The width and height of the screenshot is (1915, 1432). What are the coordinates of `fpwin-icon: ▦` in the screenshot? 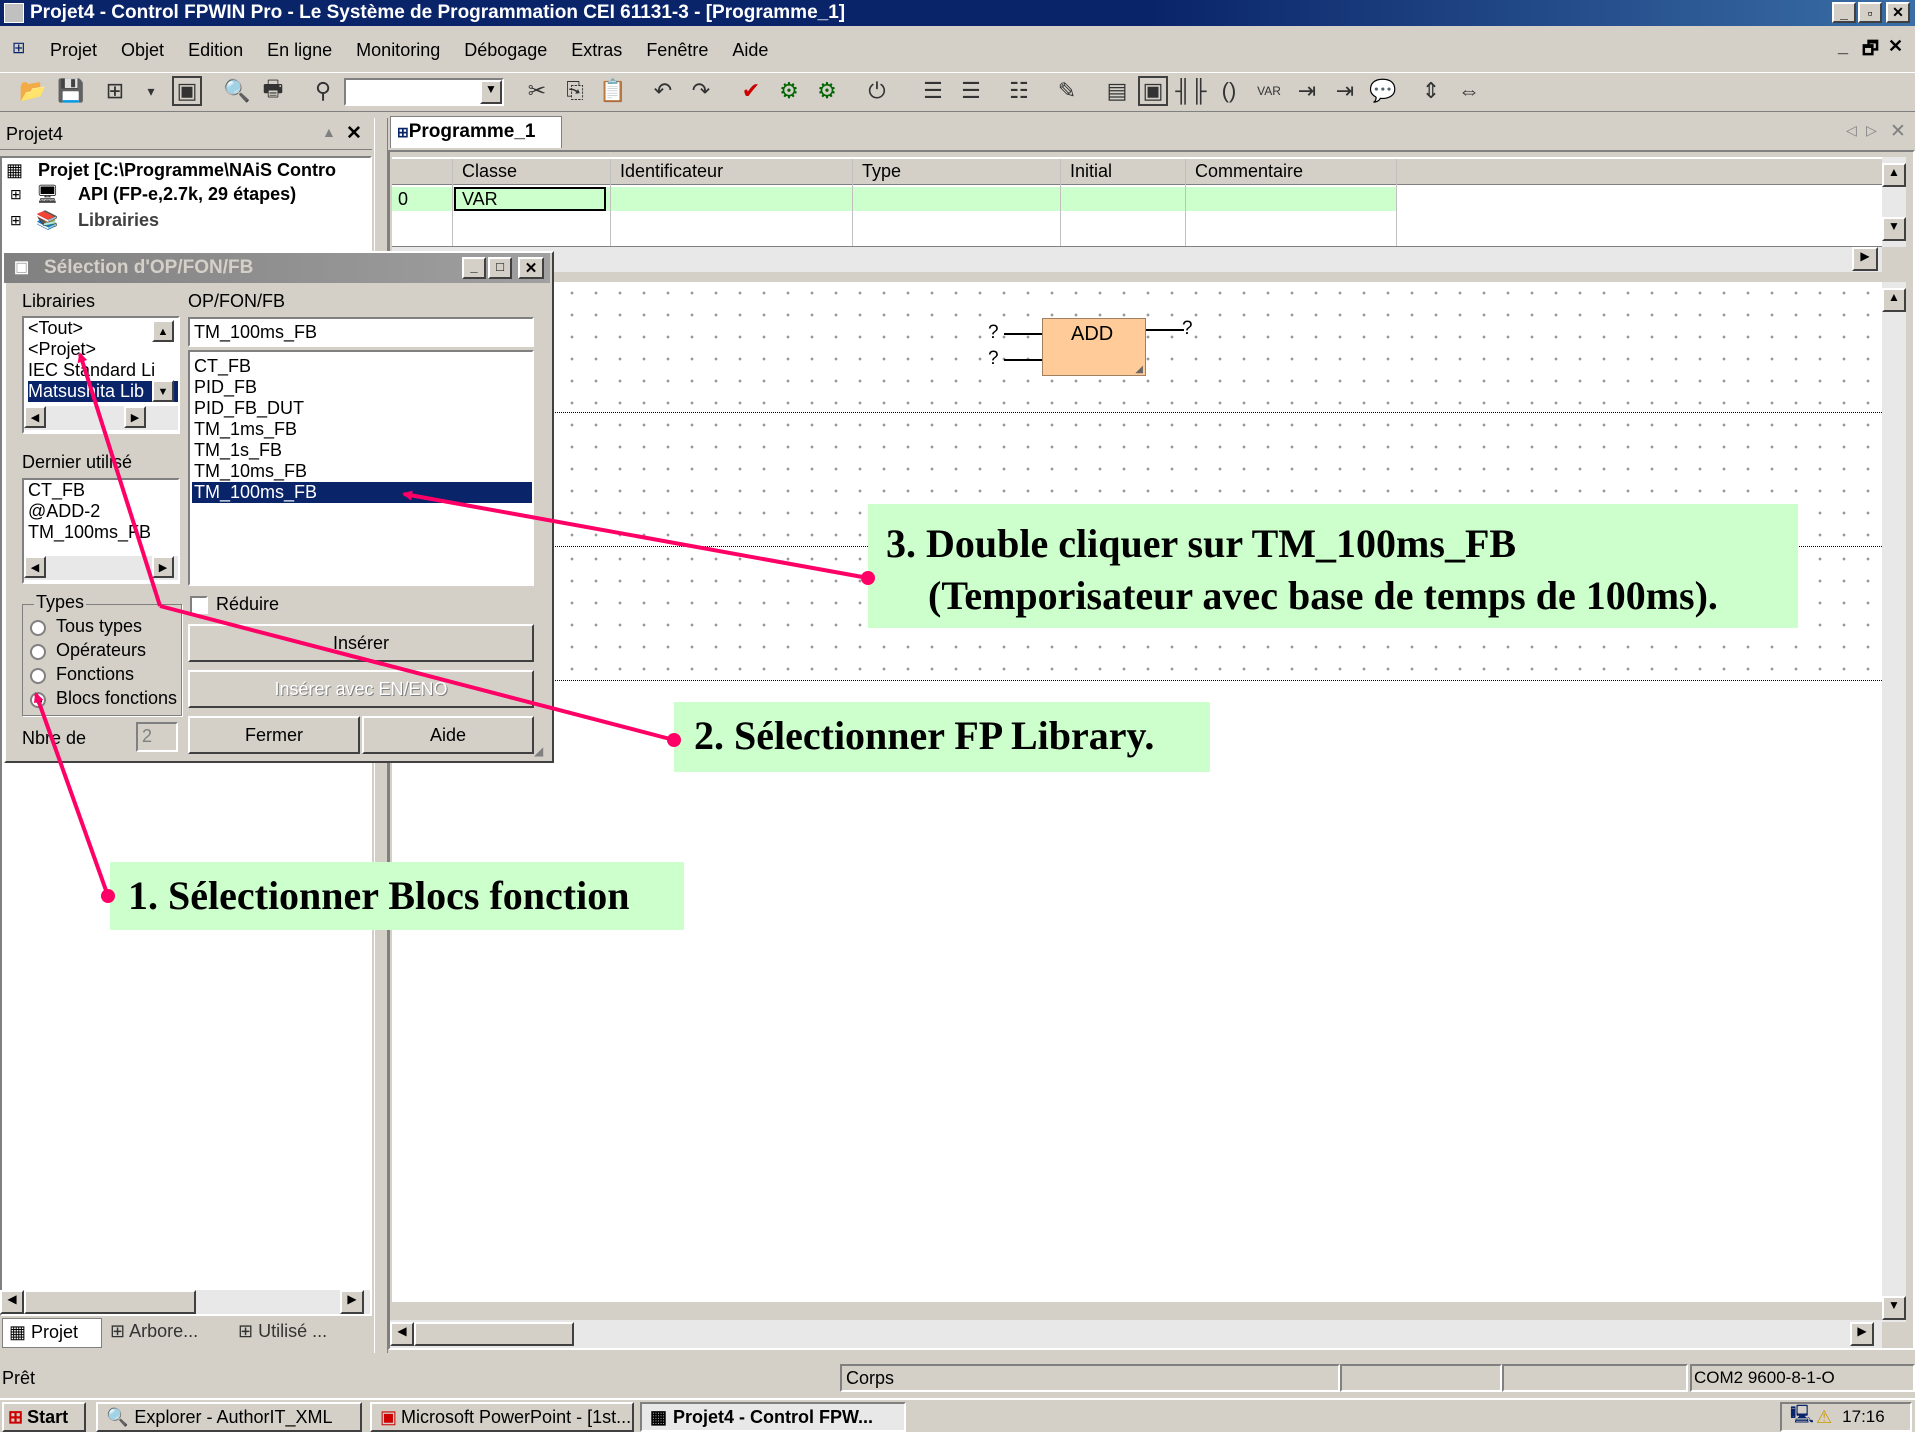 It's located at (659, 1416).